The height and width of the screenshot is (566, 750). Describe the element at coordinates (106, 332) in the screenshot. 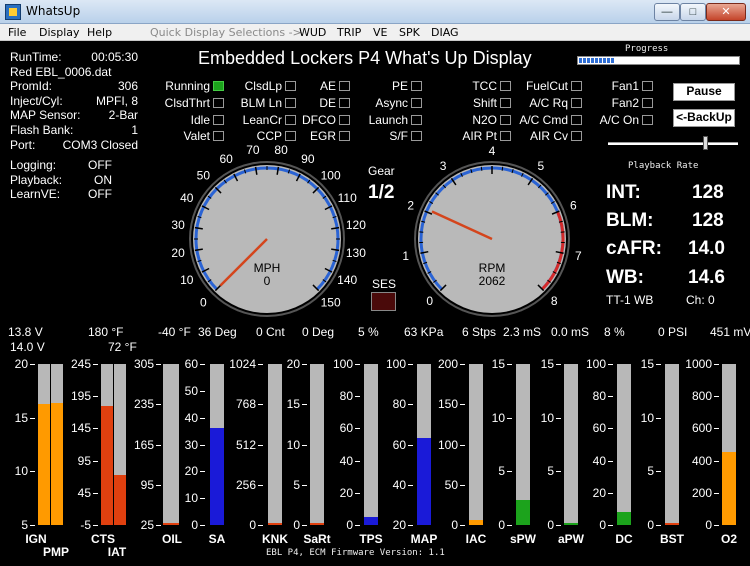

I see `cts-reading: 180 °F` at that location.